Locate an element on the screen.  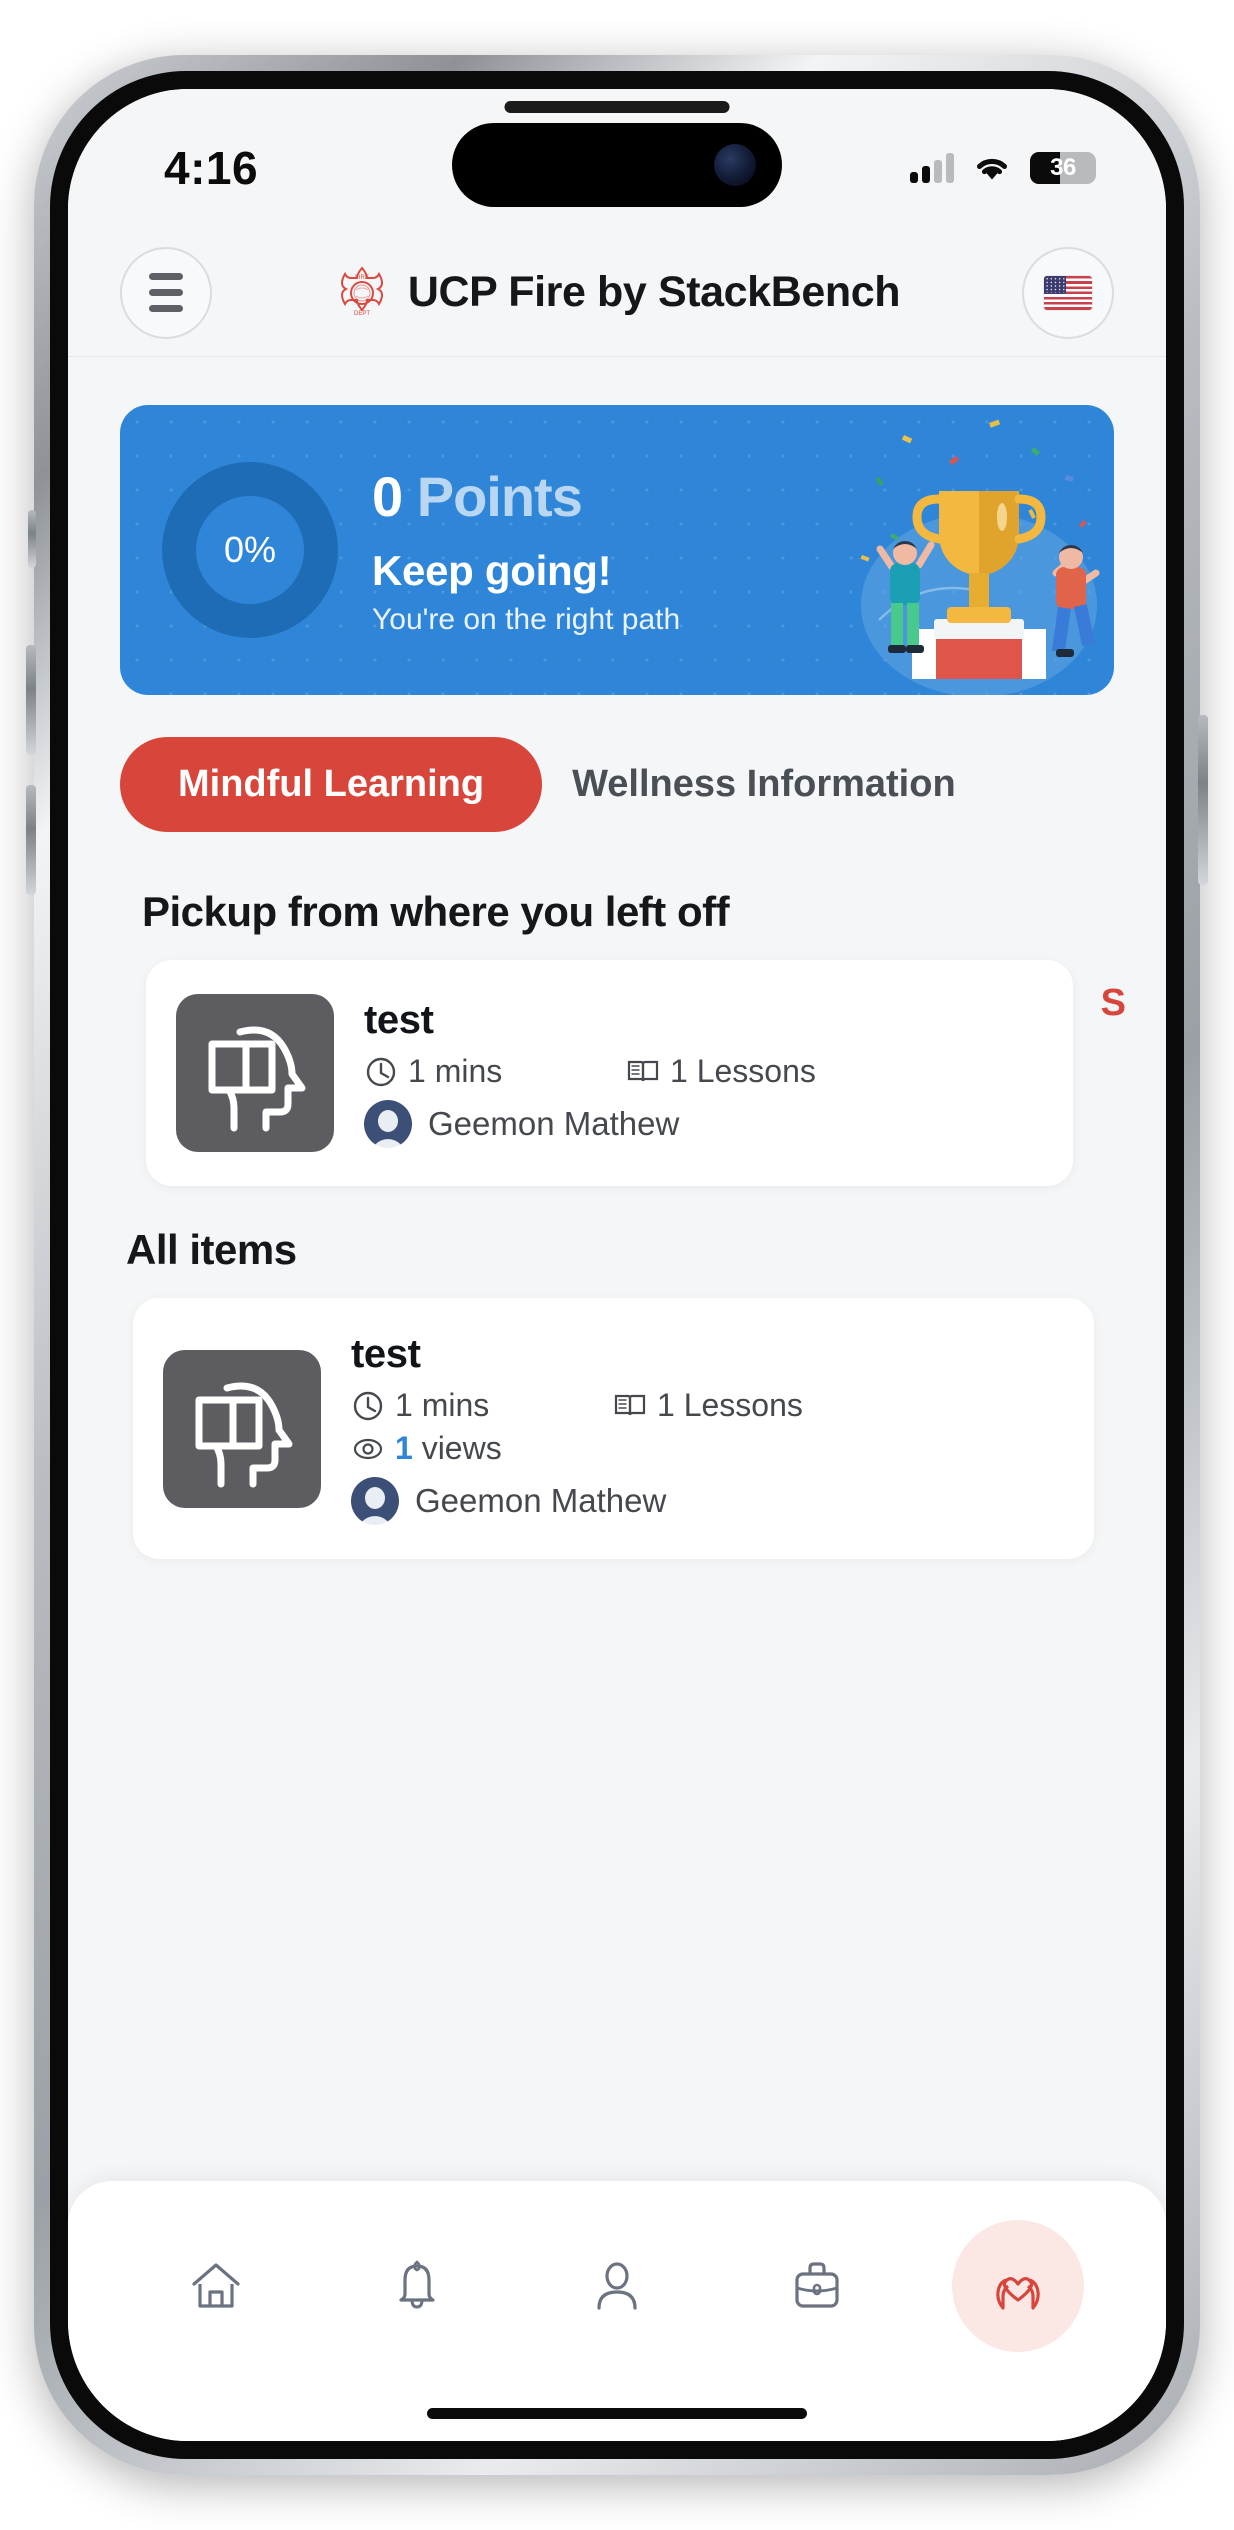
status-time: 4:16 is located at coordinates (211, 168).